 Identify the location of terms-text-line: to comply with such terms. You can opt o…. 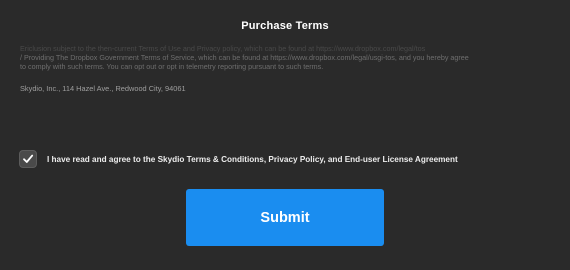
(172, 66).